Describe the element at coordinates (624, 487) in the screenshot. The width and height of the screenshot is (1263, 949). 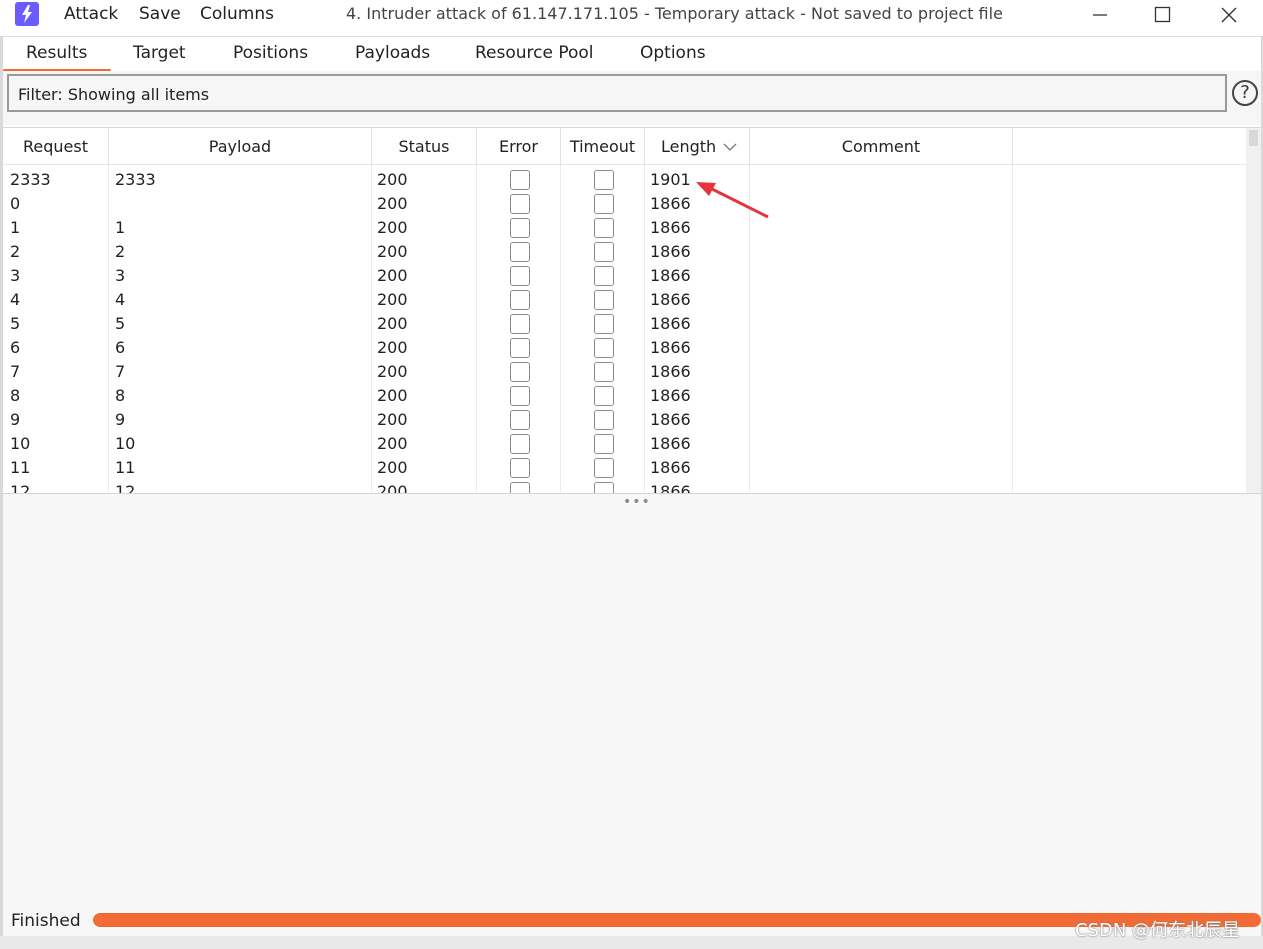
I see `table-row: 12 12 200 1866` at that location.